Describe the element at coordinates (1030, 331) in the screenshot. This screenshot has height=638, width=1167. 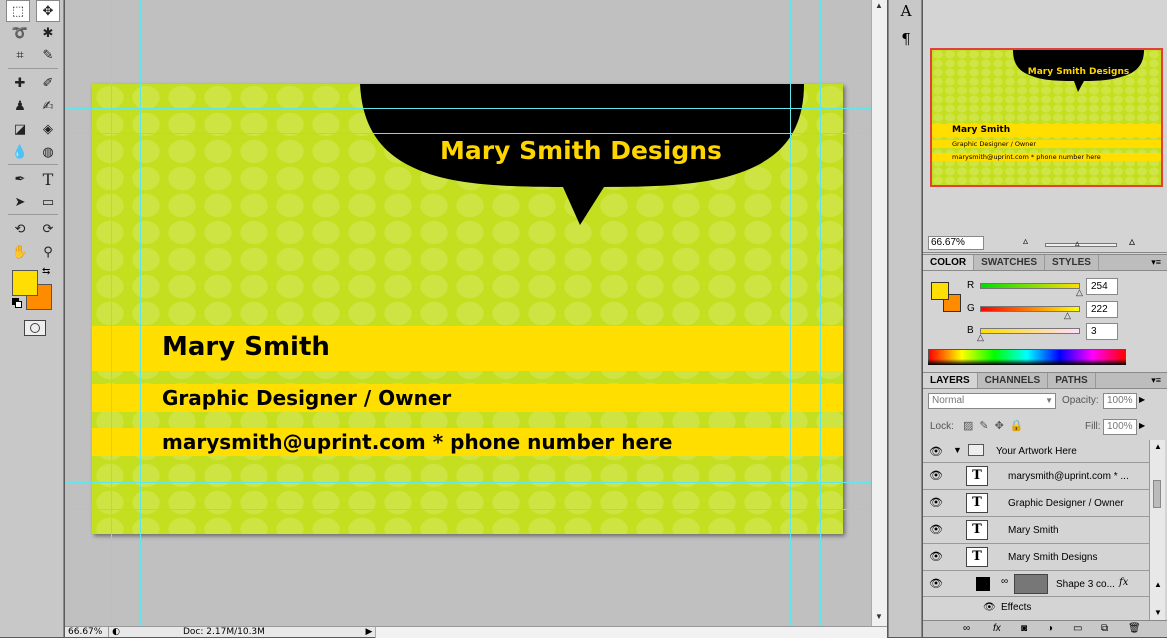
I see `channel-b-slider` at that location.